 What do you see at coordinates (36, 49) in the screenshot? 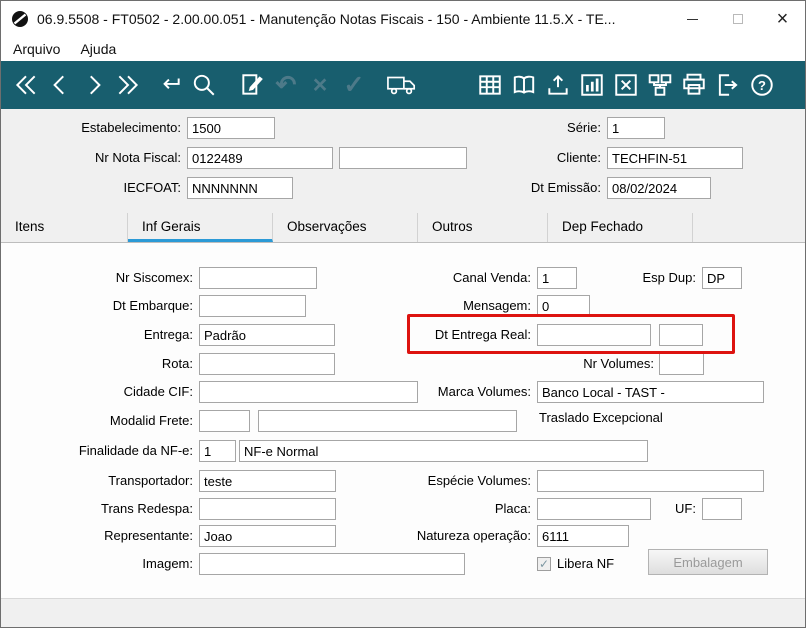
I see `menu-arquivo: Arquivo` at bounding box center [36, 49].